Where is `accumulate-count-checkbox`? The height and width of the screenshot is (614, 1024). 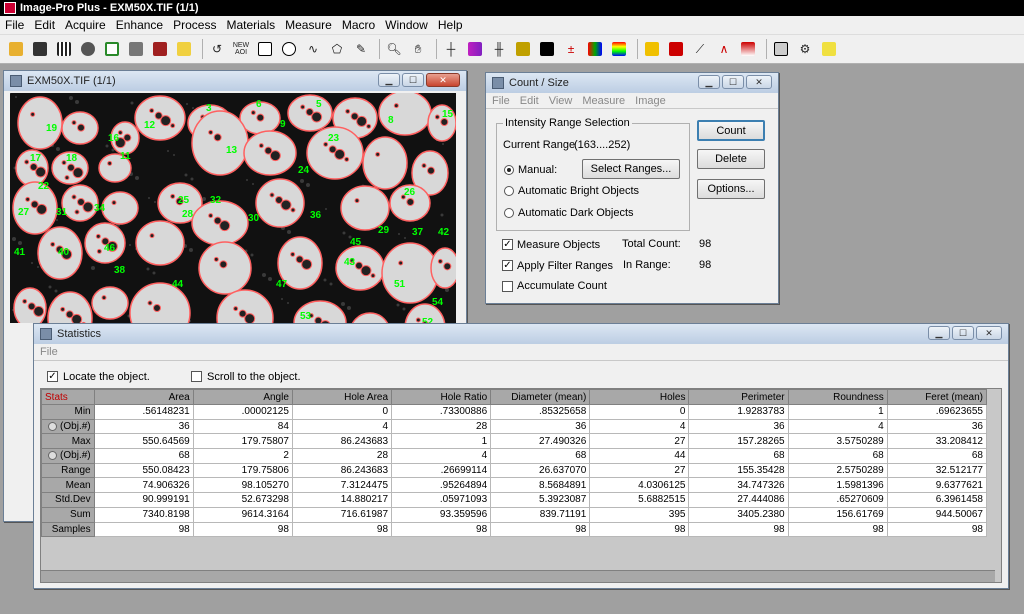
accumulate-count-checkbox is located at coordinates (507, 286).